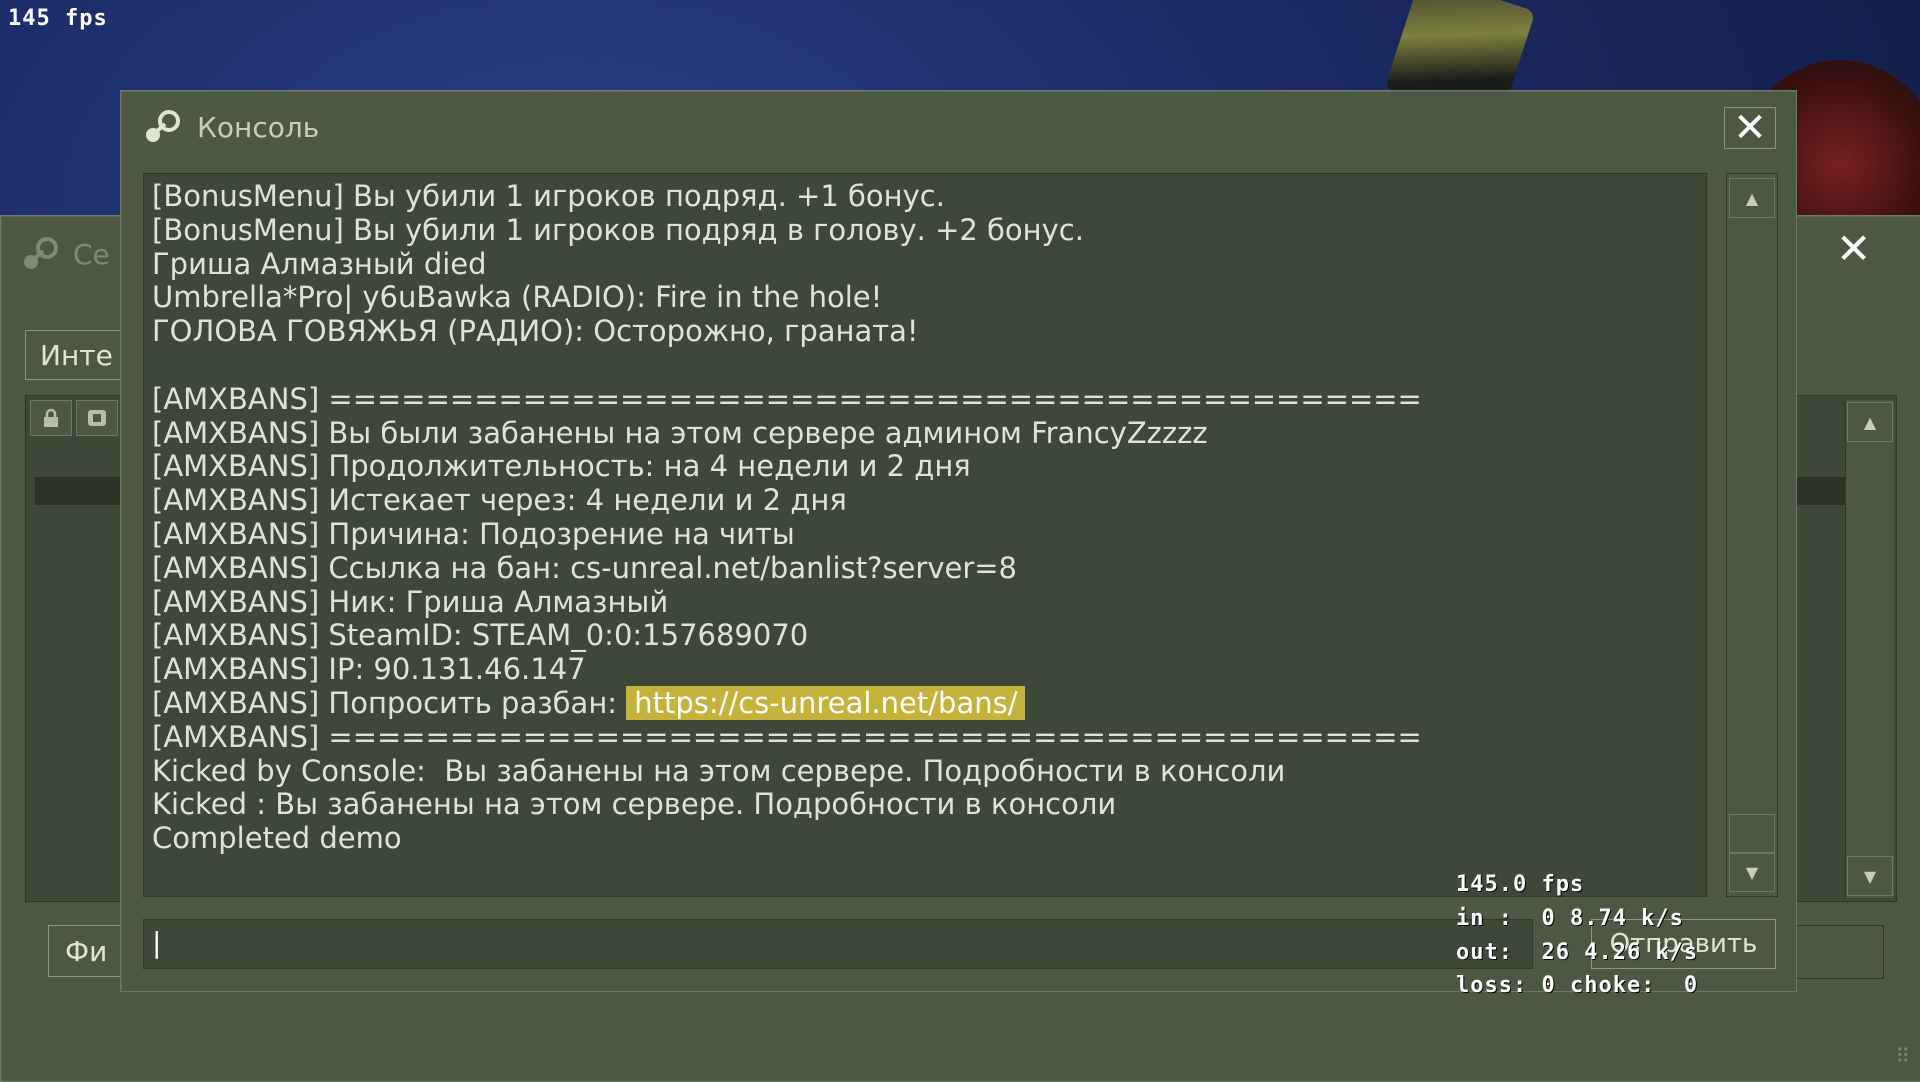  I want to click on netgraph-in: in : 0 8.74 k/s, so click(1570, 918).